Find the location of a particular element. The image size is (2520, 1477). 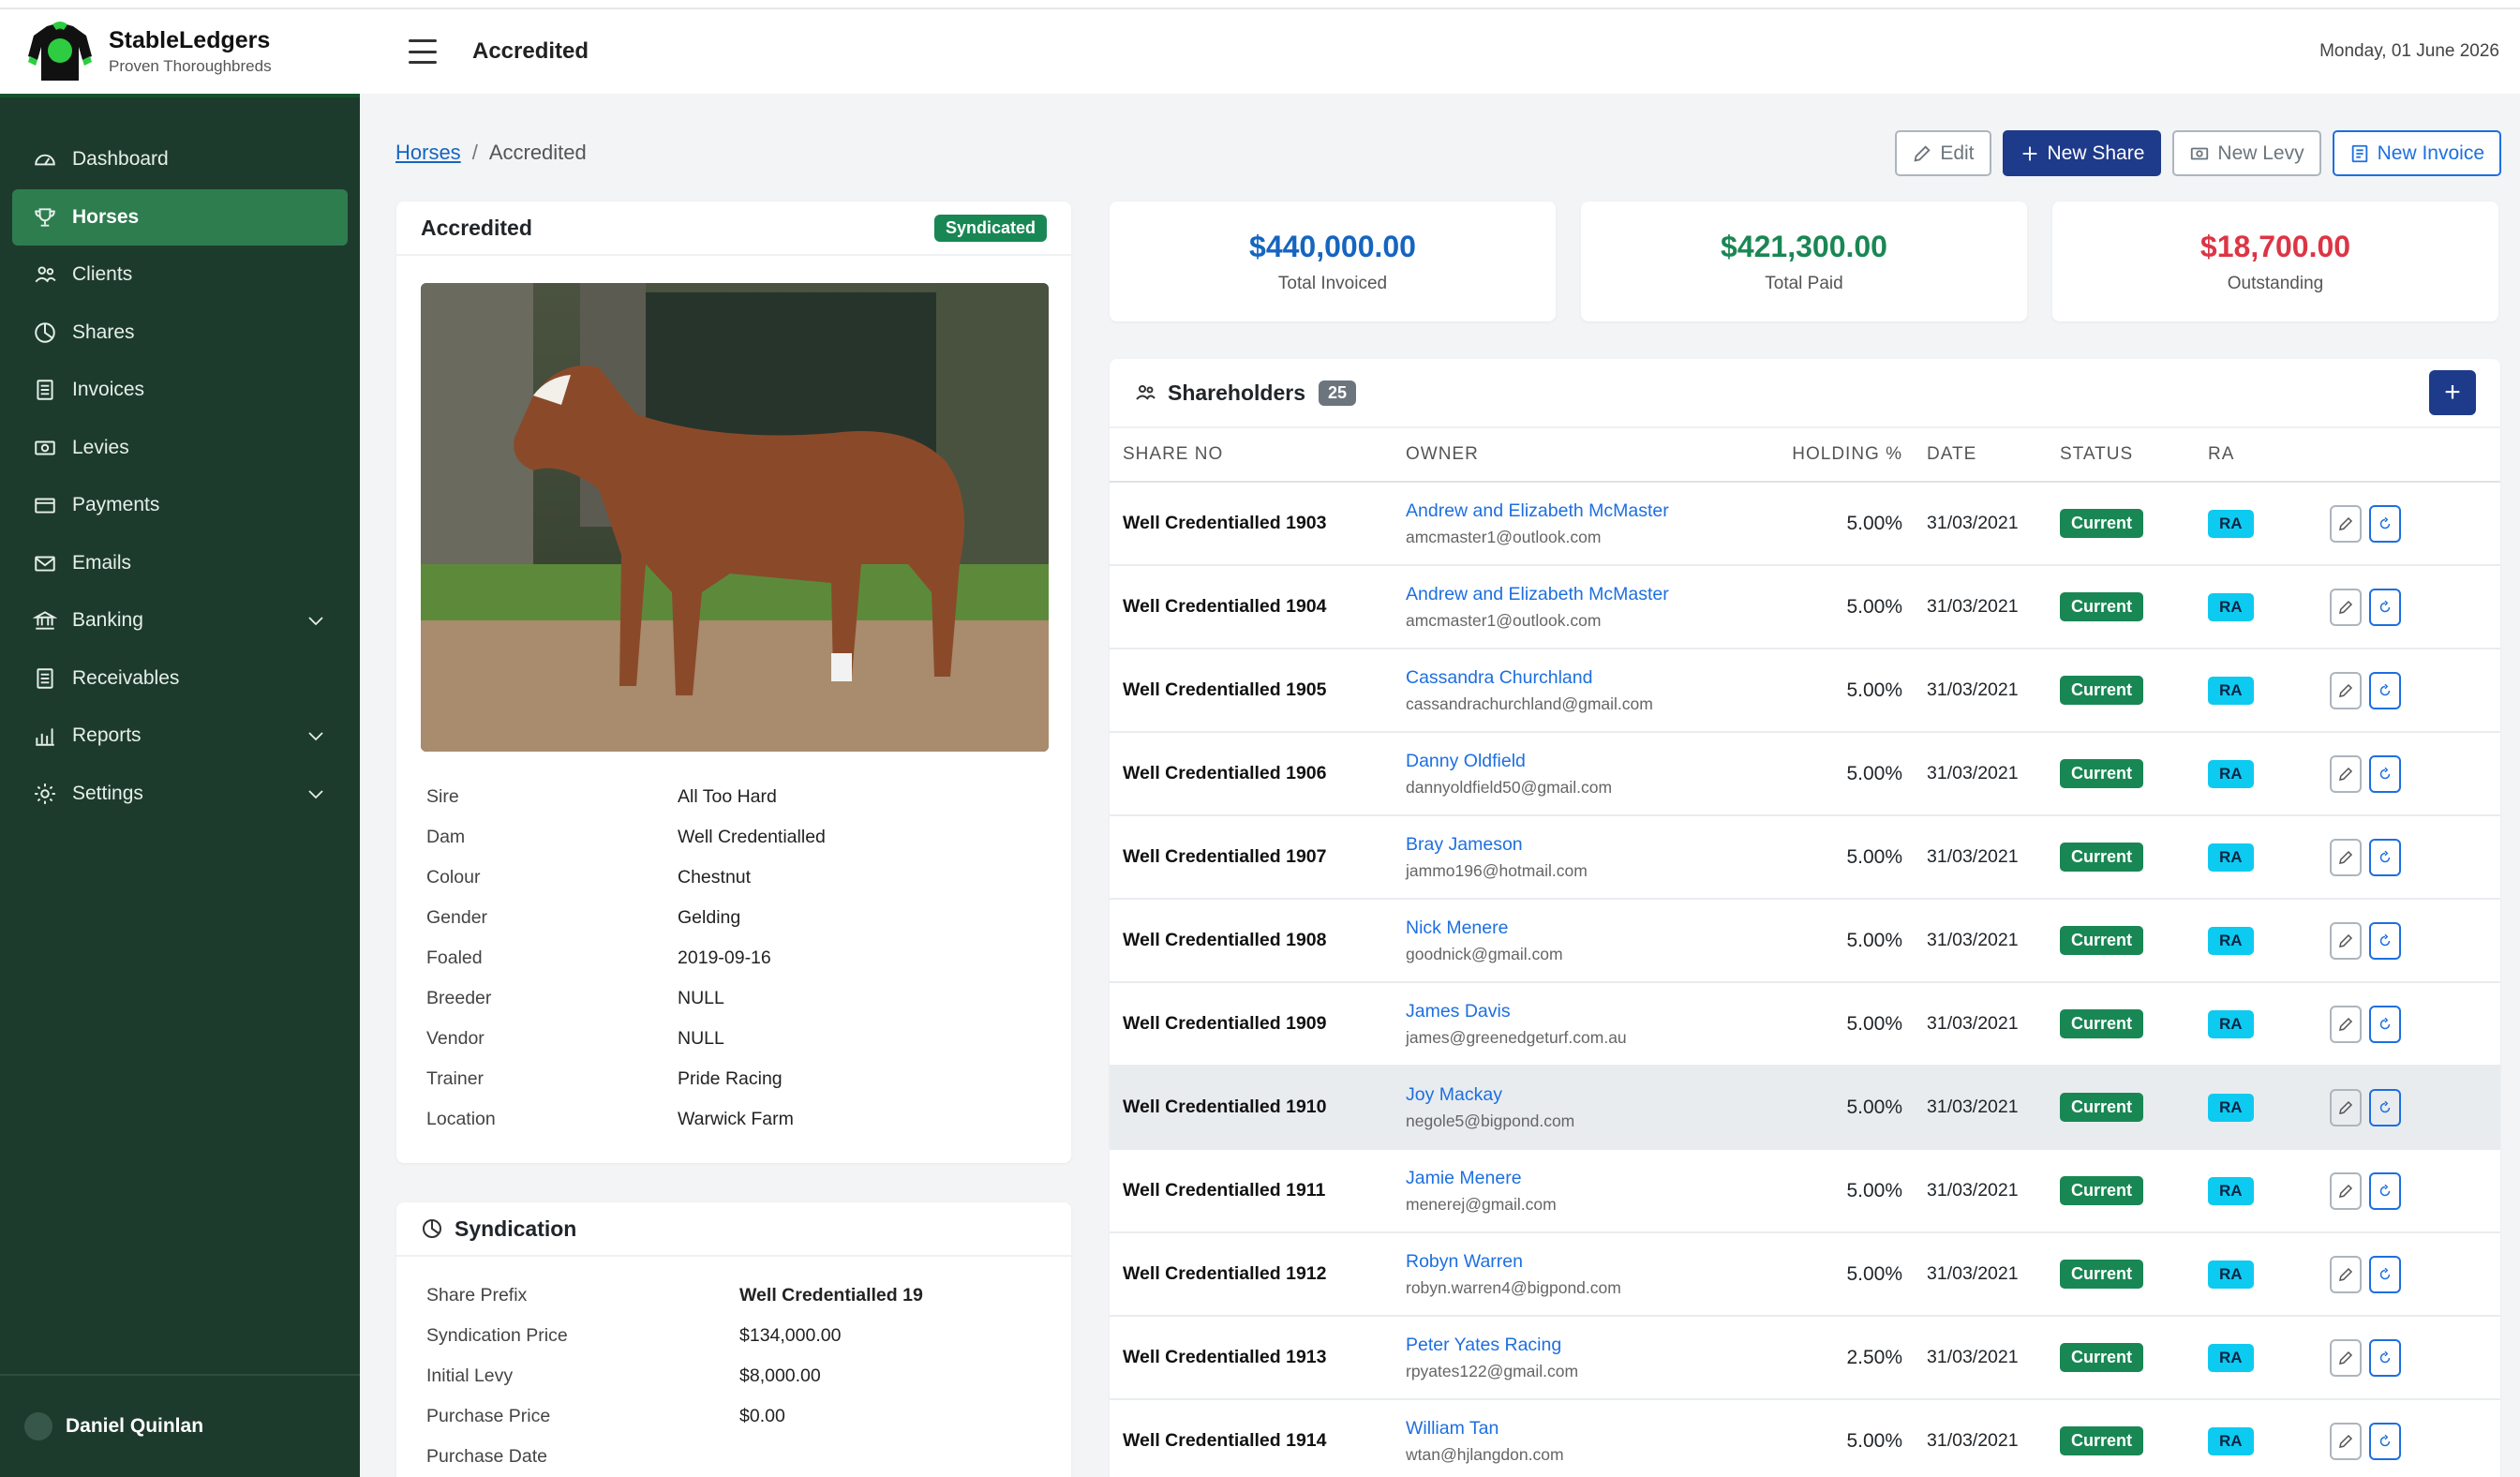

edit-button: Edit is located at coordinates (1943, 153).